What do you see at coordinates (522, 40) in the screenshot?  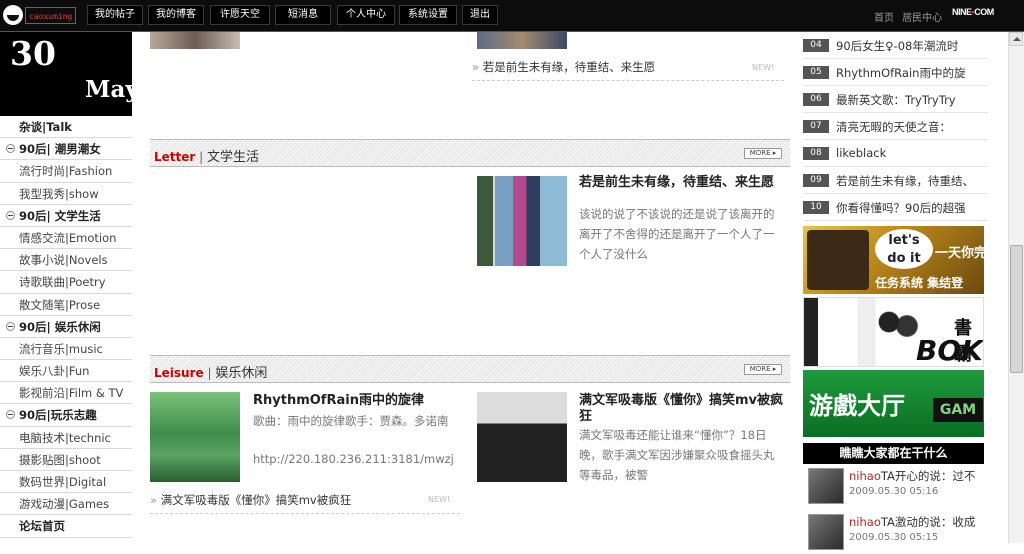 I see `top-thumb-right` at bounding box center [522, 40].